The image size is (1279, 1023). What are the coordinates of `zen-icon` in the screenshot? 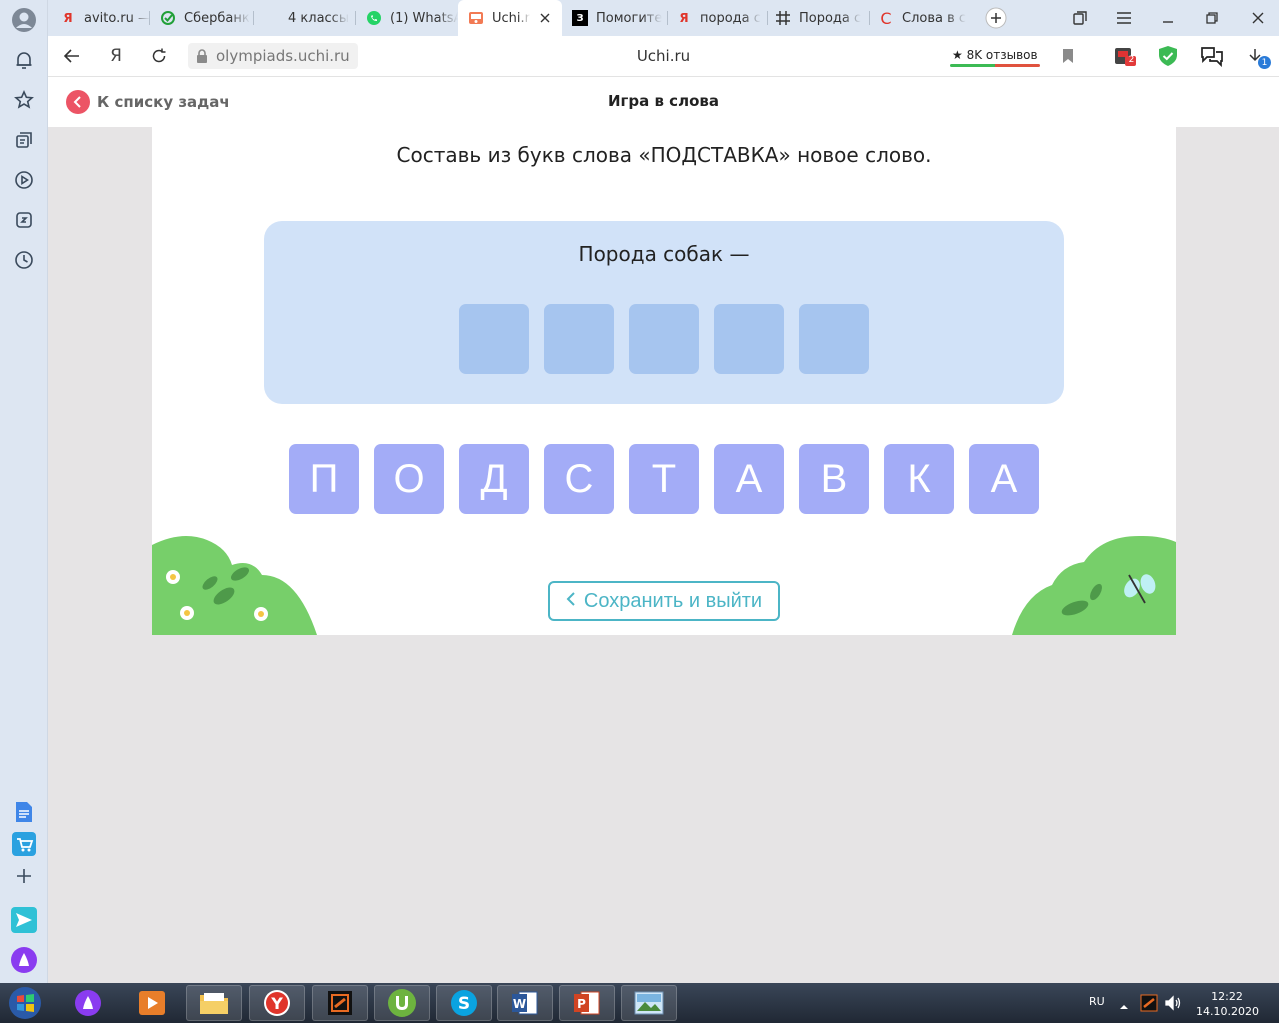 It's located at (24, 220).